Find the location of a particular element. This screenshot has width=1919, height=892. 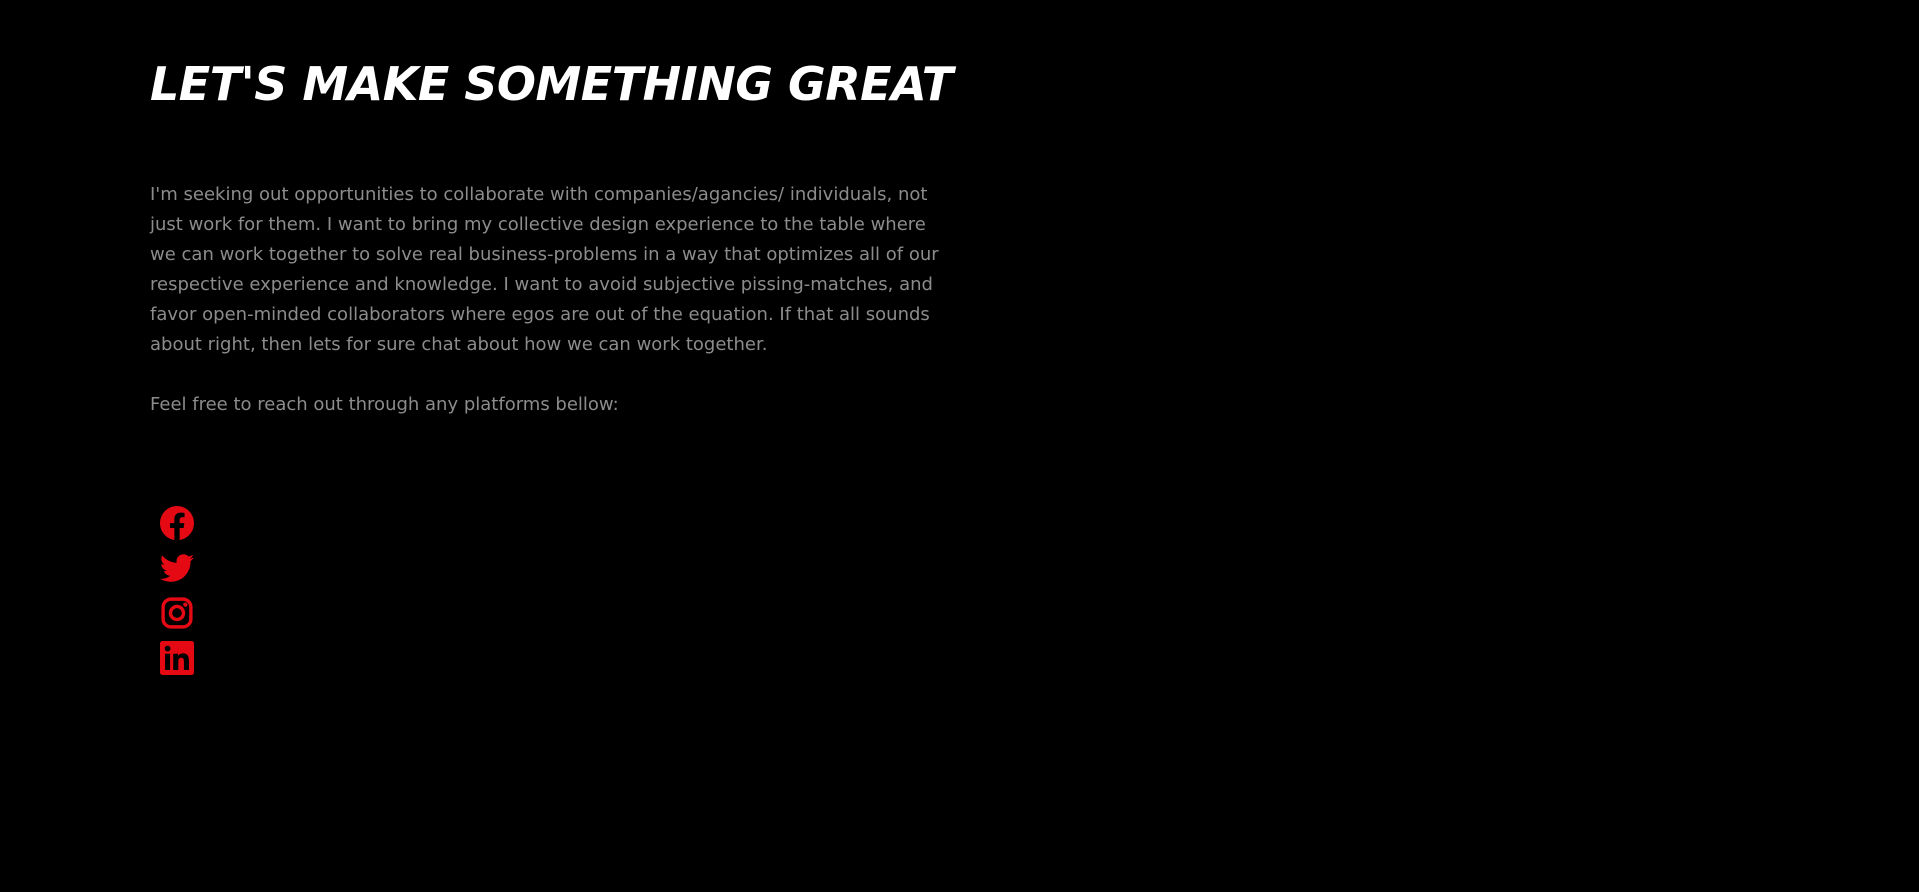

instagram-icon is located at coordinates (177, 613).